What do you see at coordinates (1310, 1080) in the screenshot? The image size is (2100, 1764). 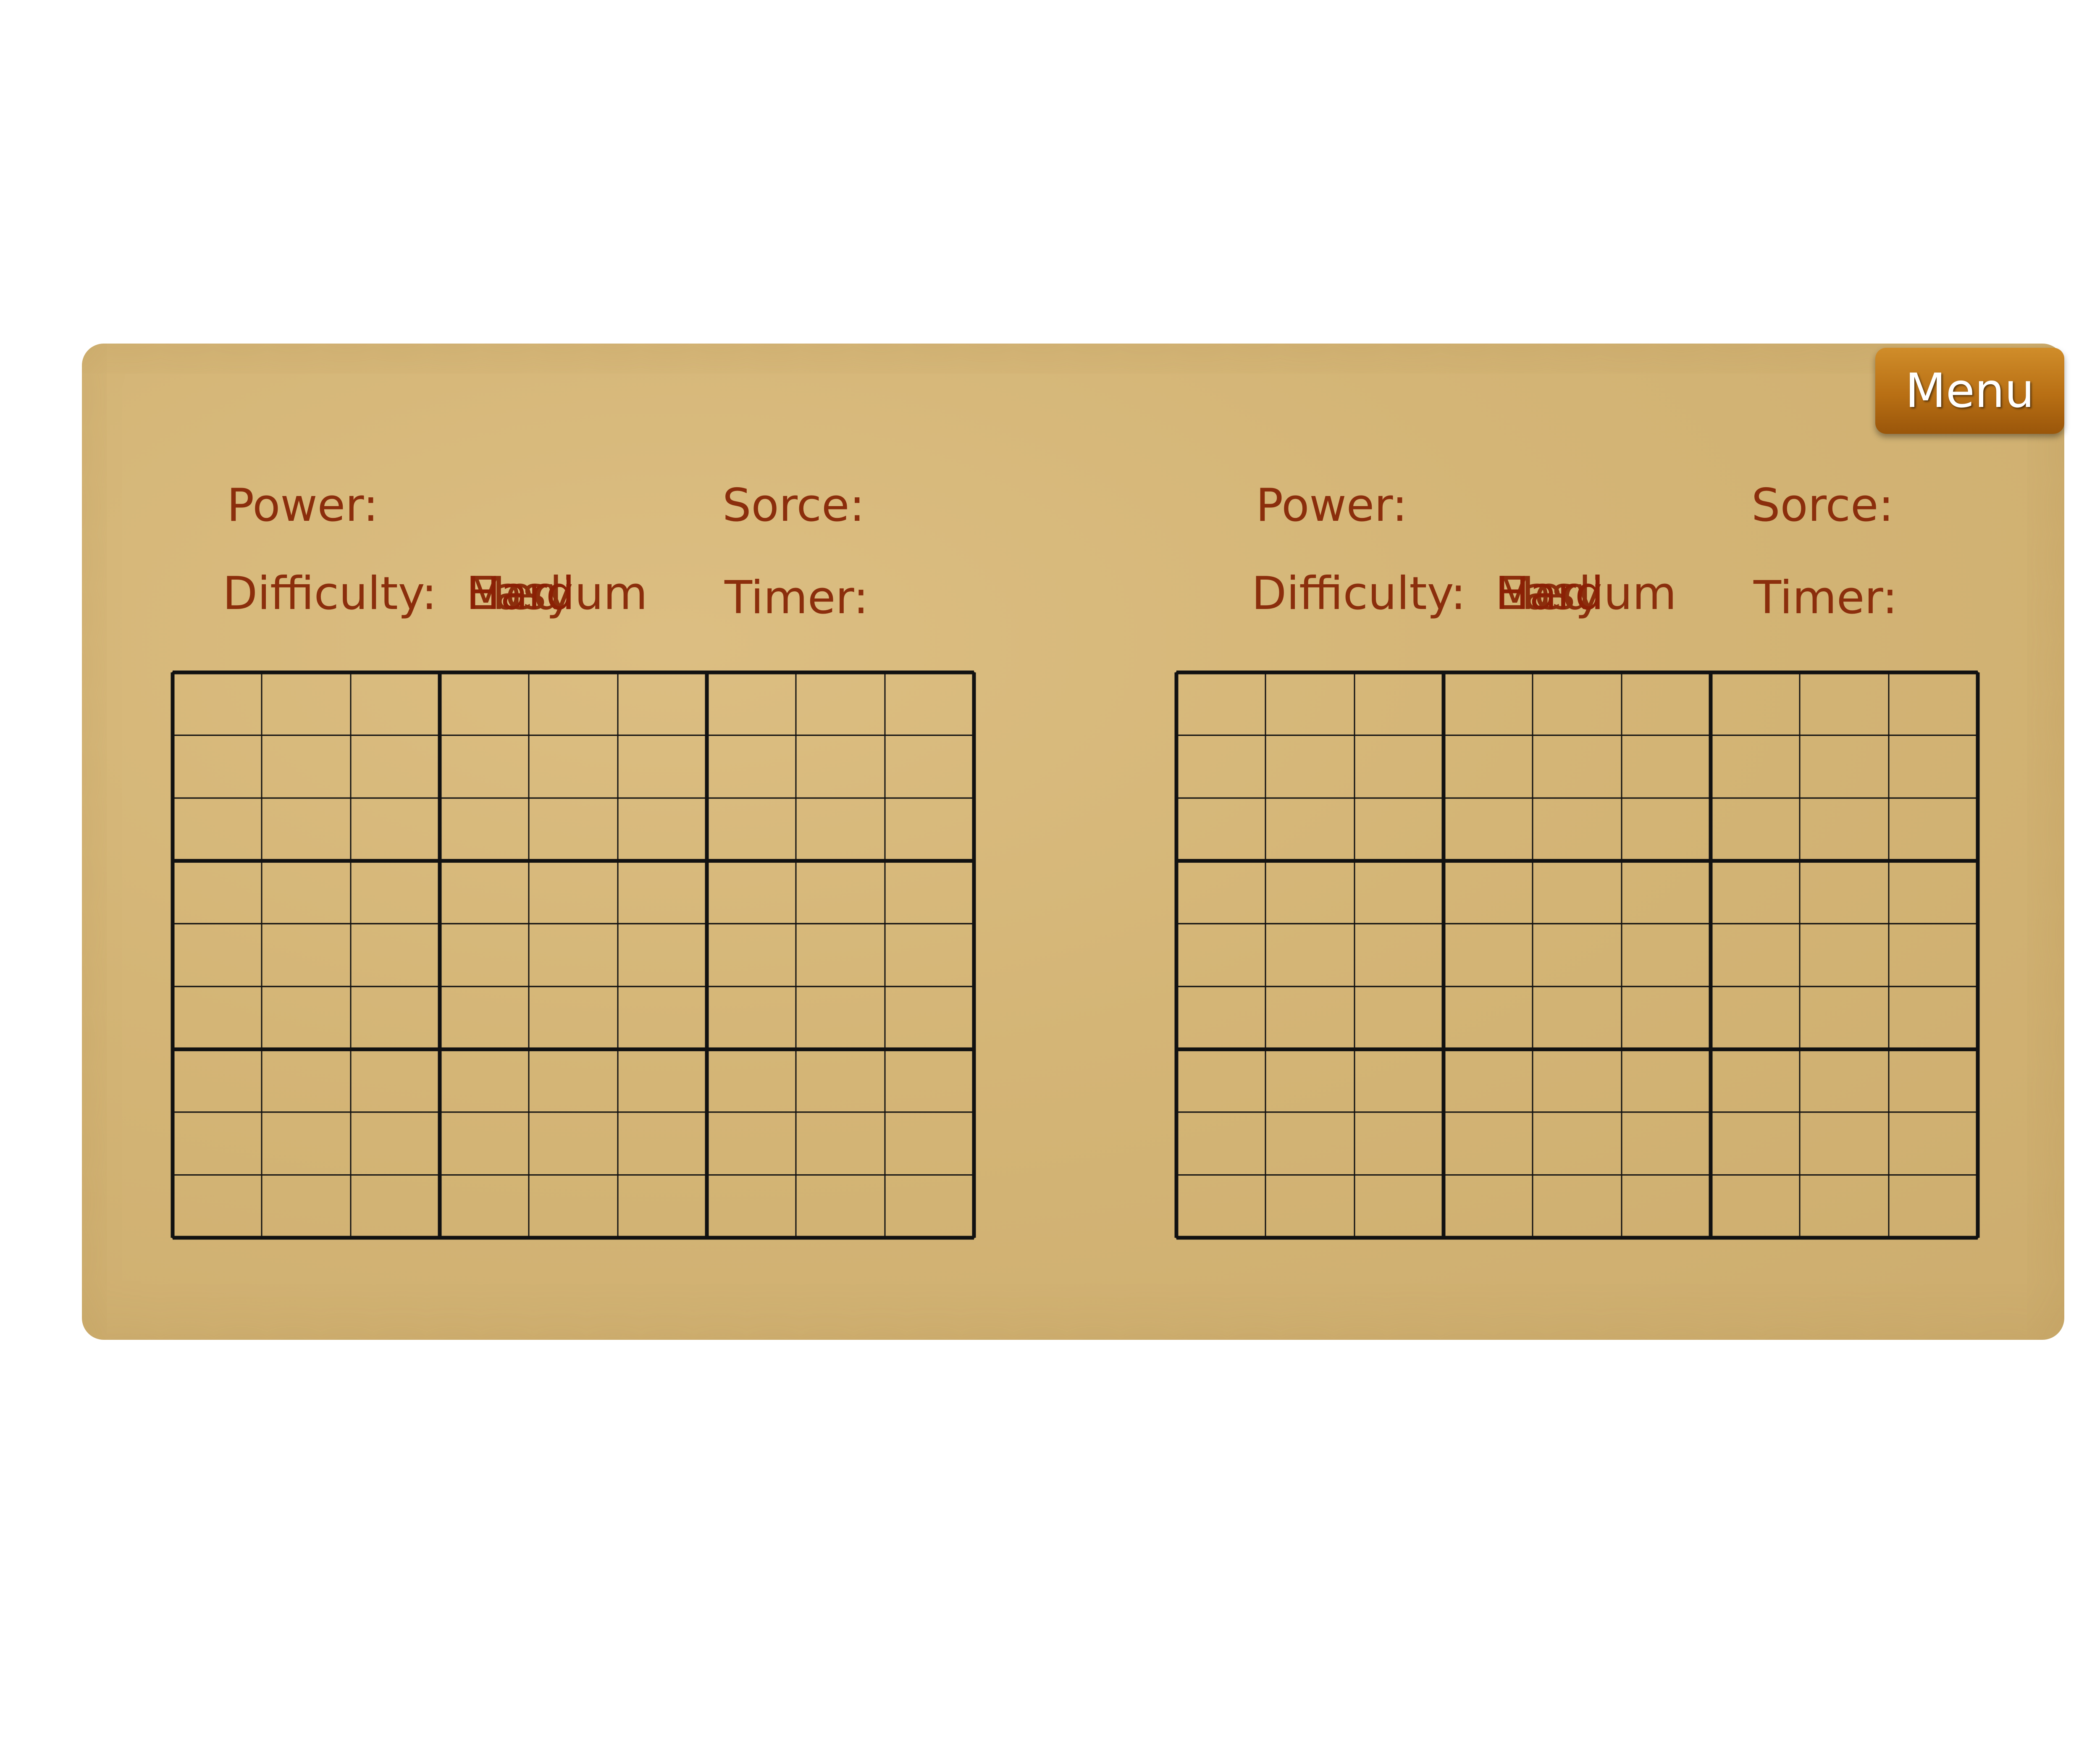 I see `player2-cell-r7-c2` at bounding box center [1310, 1080].